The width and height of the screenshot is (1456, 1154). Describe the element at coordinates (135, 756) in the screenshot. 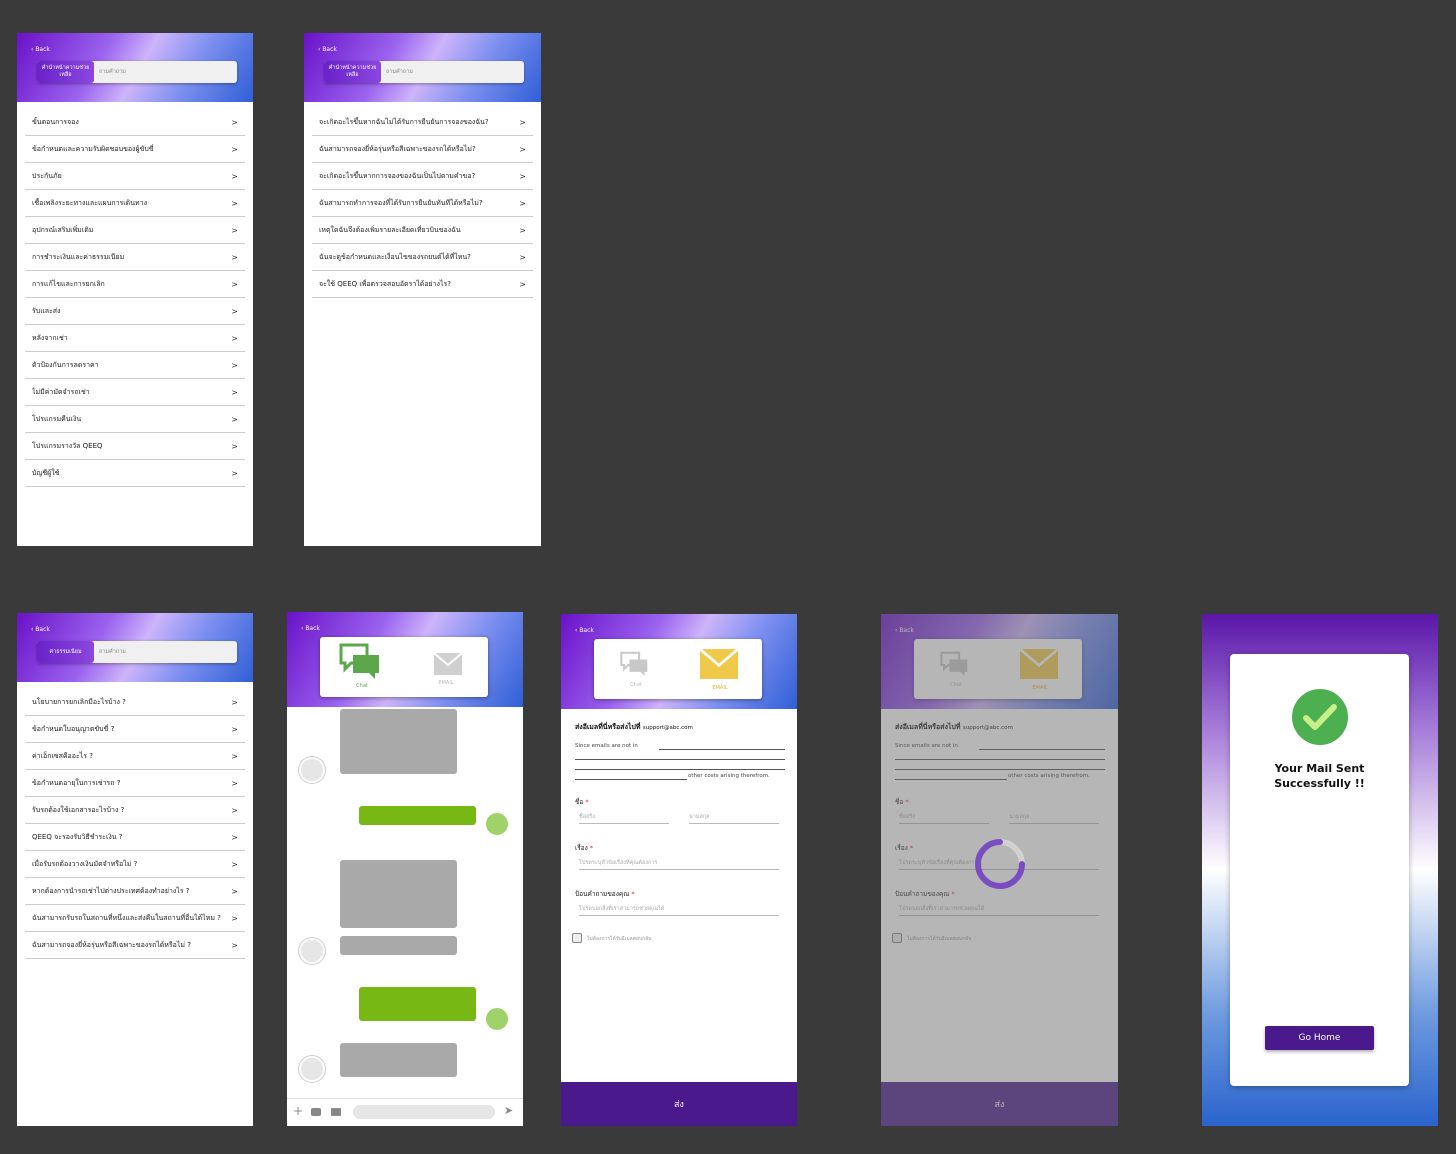

I see `list-item: ค่าเอ็กเซสคืออะไร ? >` at that location.